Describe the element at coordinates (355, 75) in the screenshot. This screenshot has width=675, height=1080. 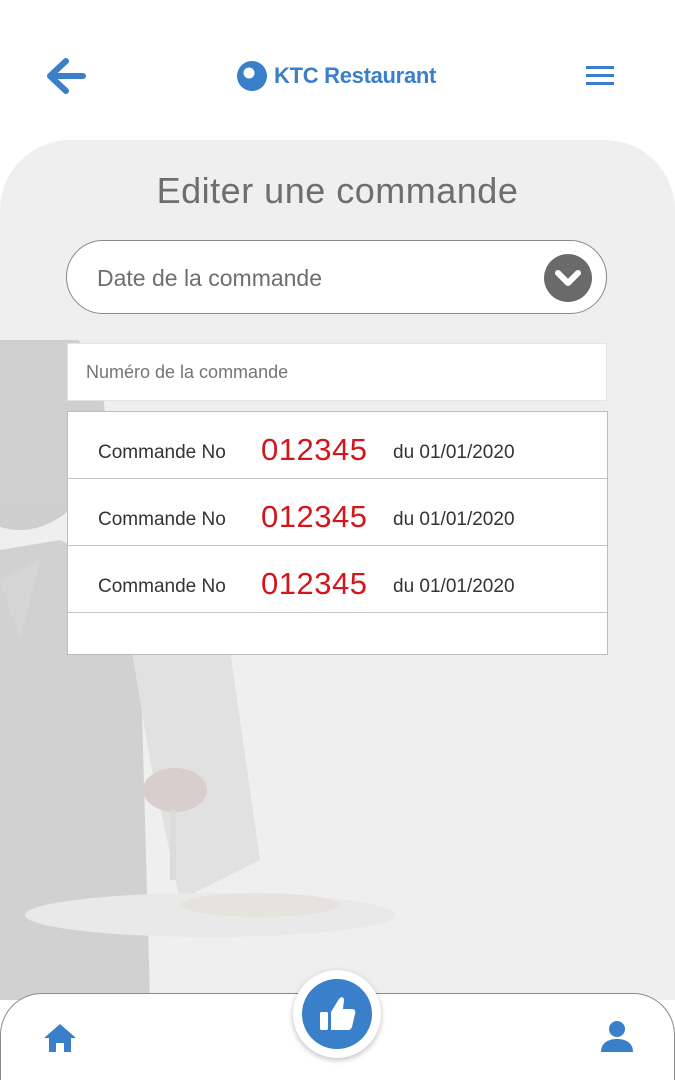
I see `app-name: KTC Restaurant` at that location.